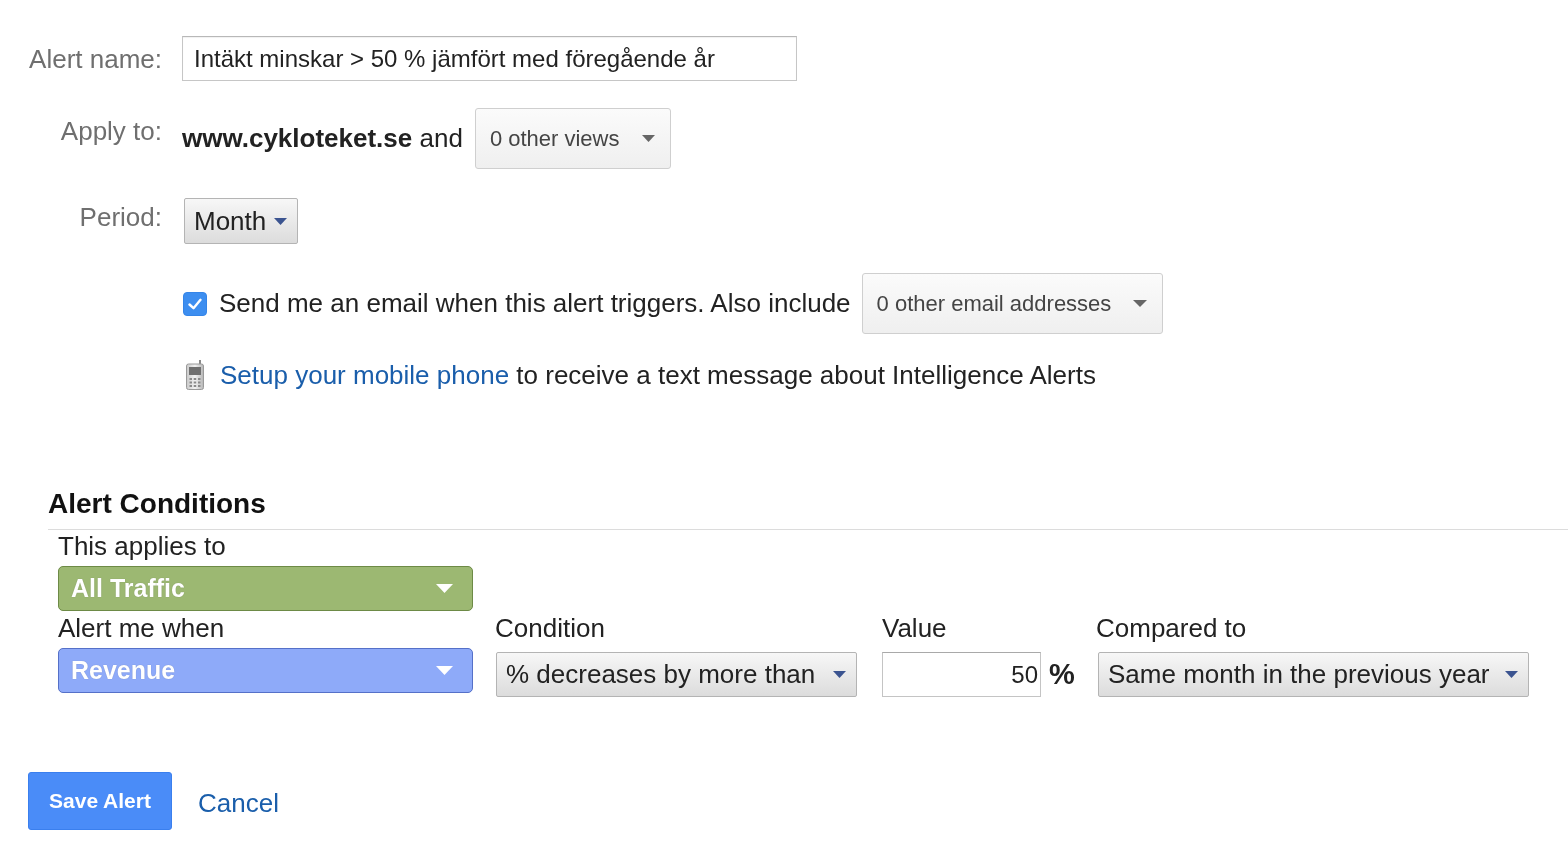 This screenshot has height=864, width=1568. Describe the element at coordinates (961, 674) in the screenshot. I see `value-field: 50` at that location.